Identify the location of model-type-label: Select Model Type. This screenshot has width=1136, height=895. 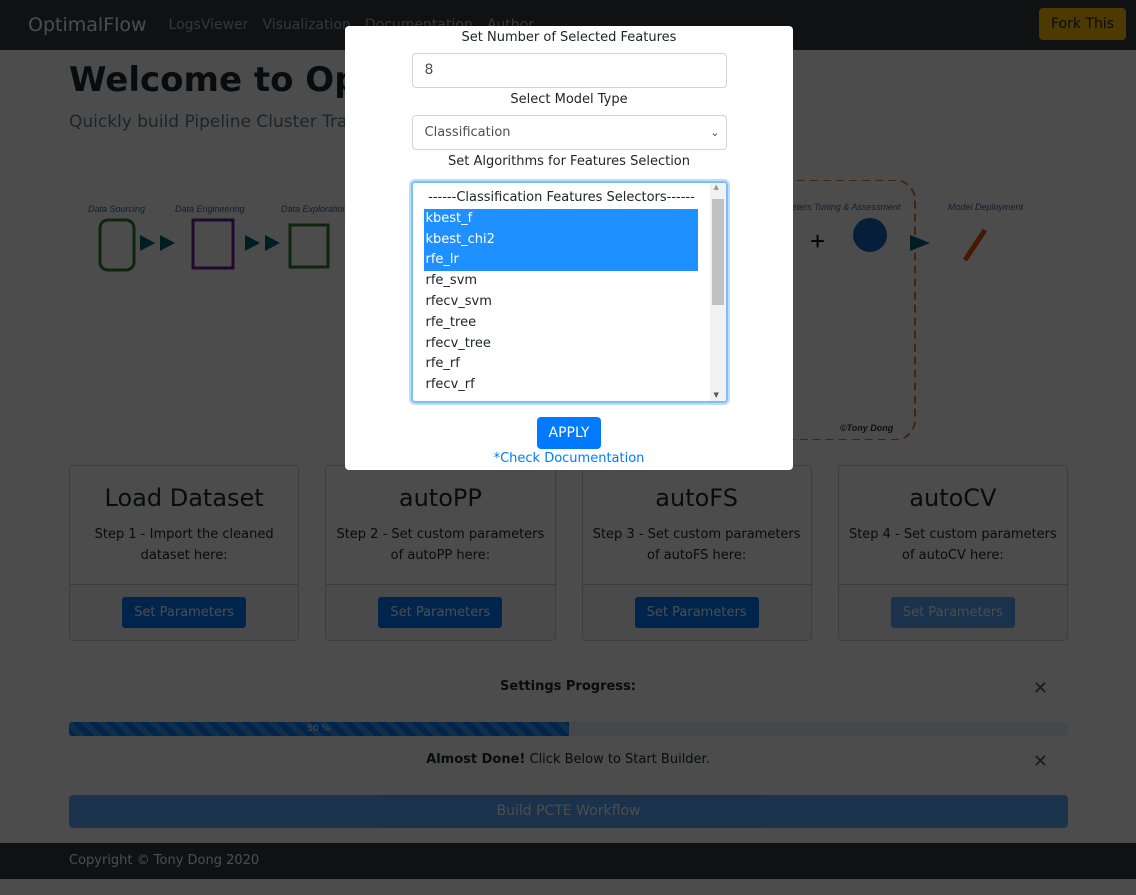
(569, 99).